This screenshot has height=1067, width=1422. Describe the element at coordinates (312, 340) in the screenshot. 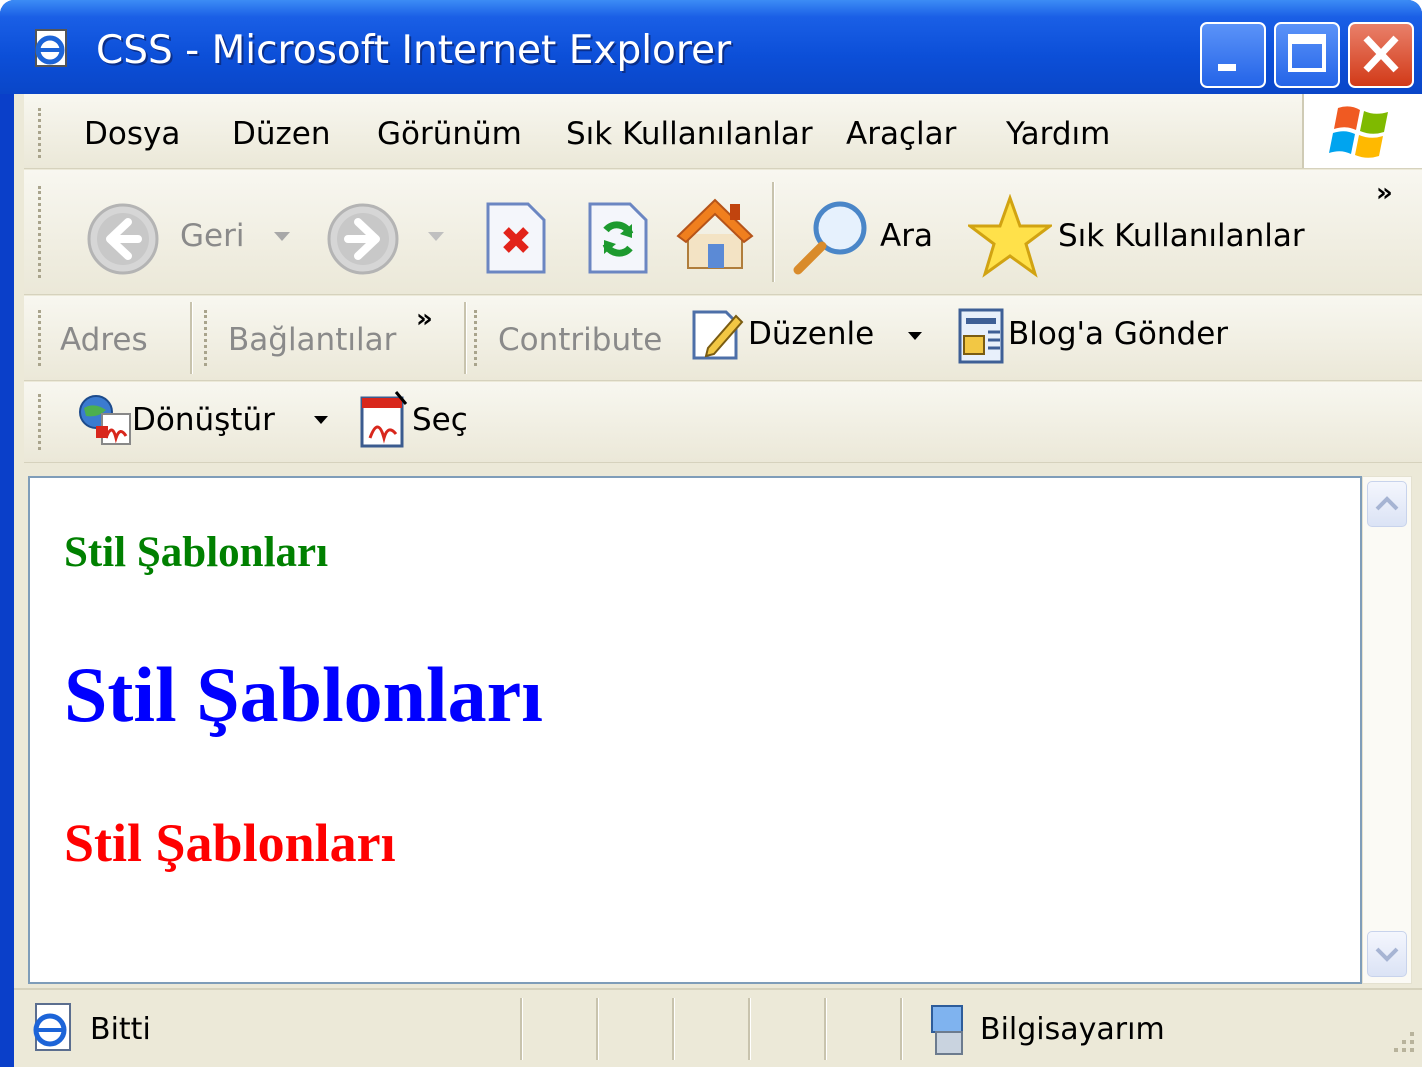

I see `links-label: Bağlantılar` at that location.